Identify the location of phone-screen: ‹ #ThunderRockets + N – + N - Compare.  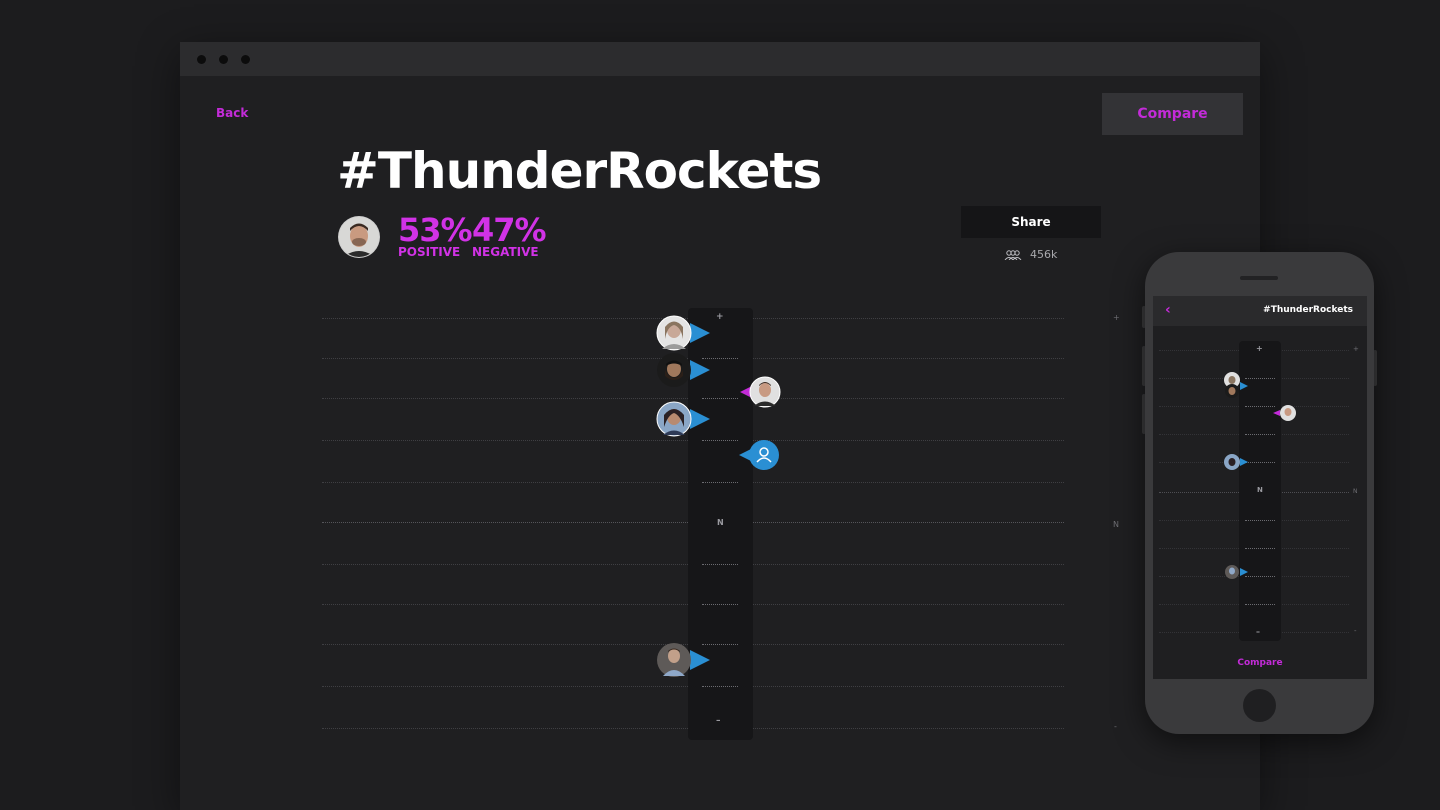
(1260, 487).